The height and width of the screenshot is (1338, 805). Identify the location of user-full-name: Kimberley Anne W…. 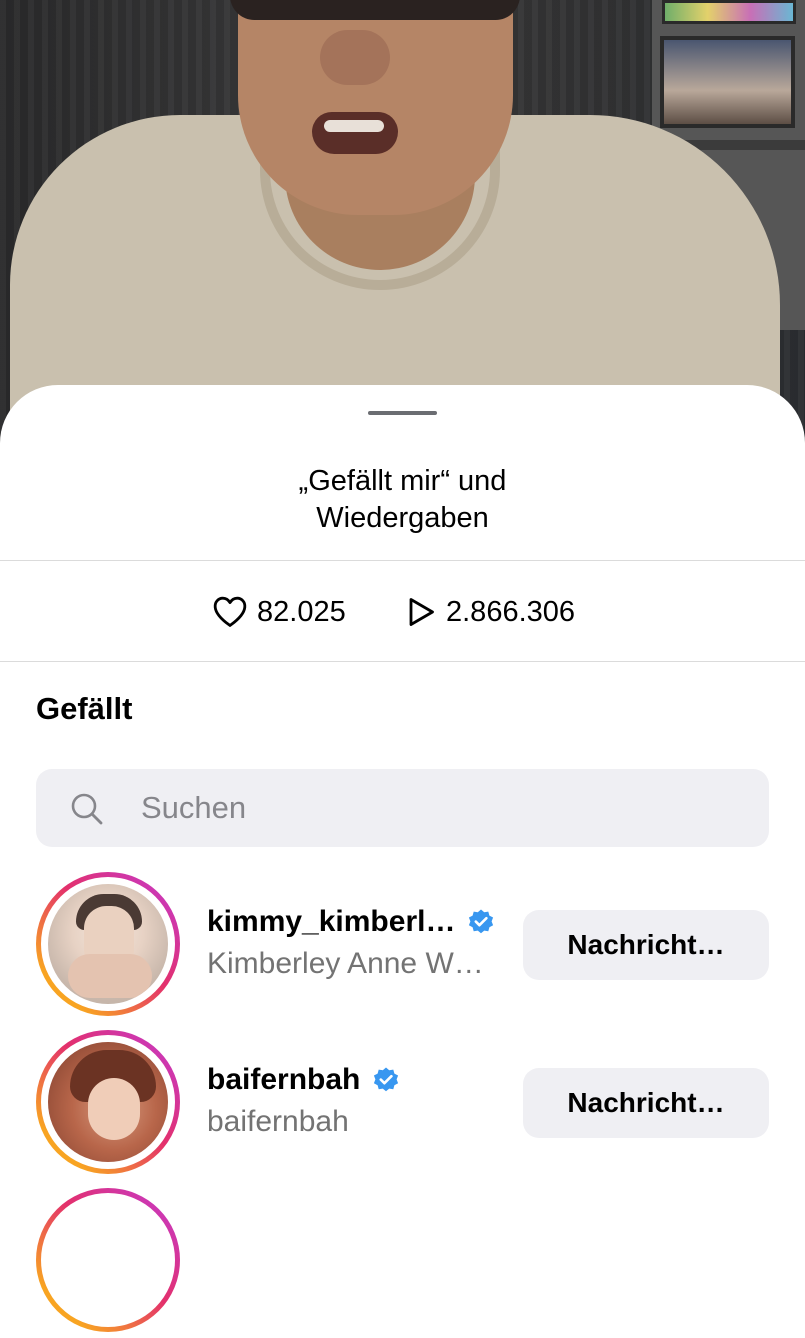
(345, 963).